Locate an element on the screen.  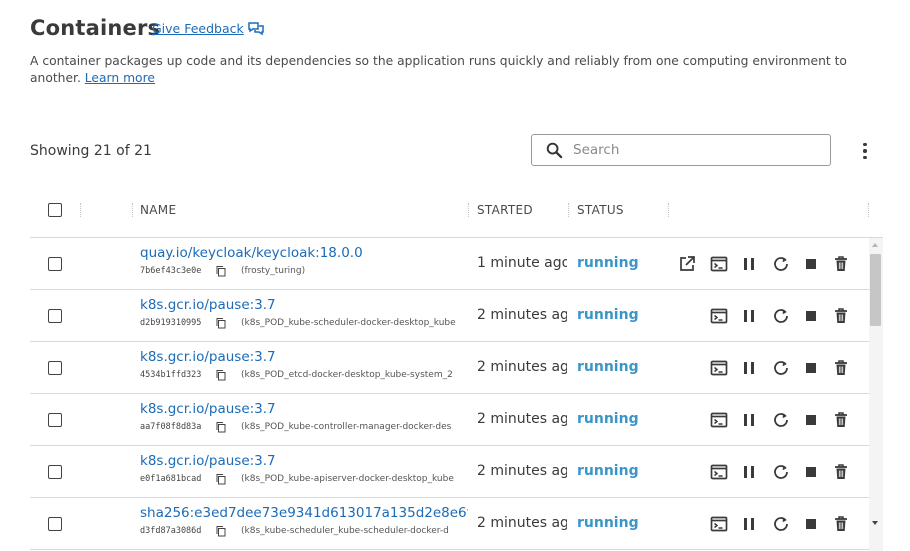
column-header-name: NAME is located at coordinates (158, 210).